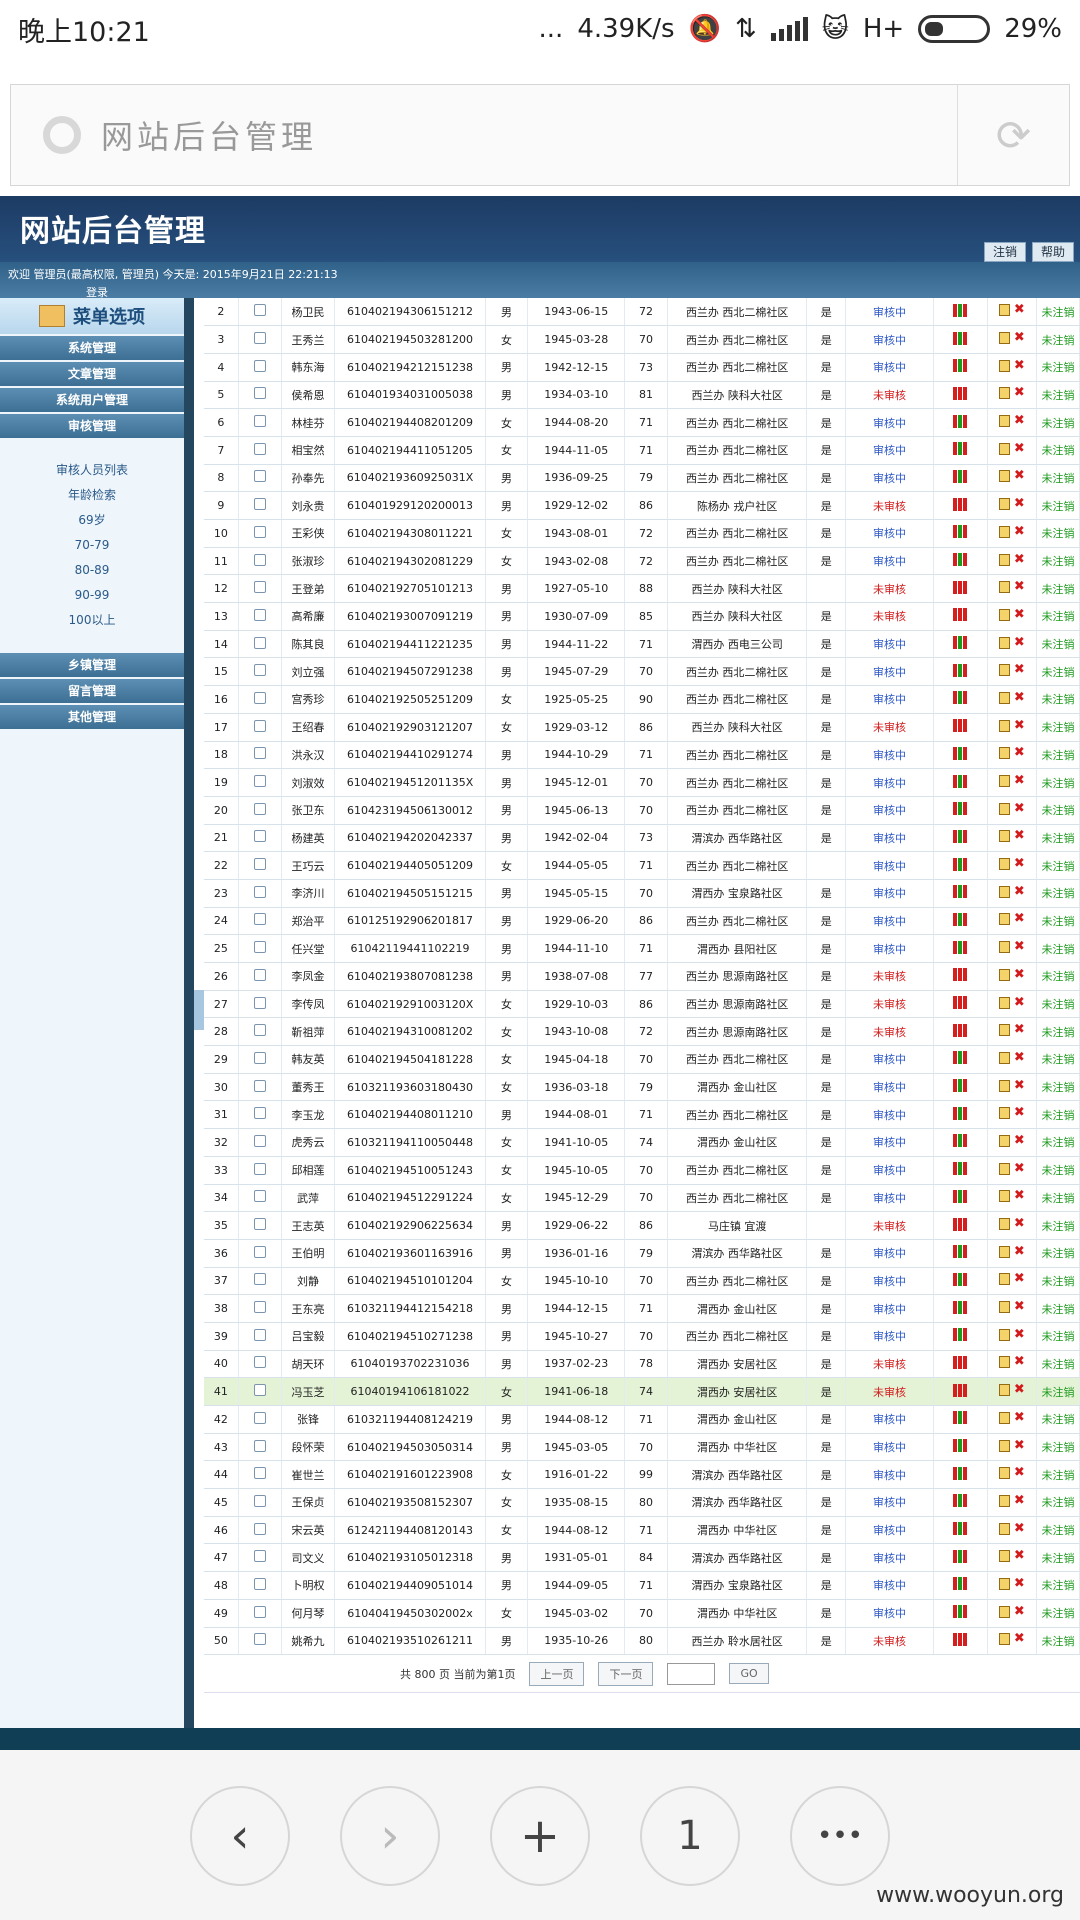  What do you see at coordinates (92, 374) in the screenshot?
I see `sidebar-item-articles: 文章管理` at bounding box center [92, 374].